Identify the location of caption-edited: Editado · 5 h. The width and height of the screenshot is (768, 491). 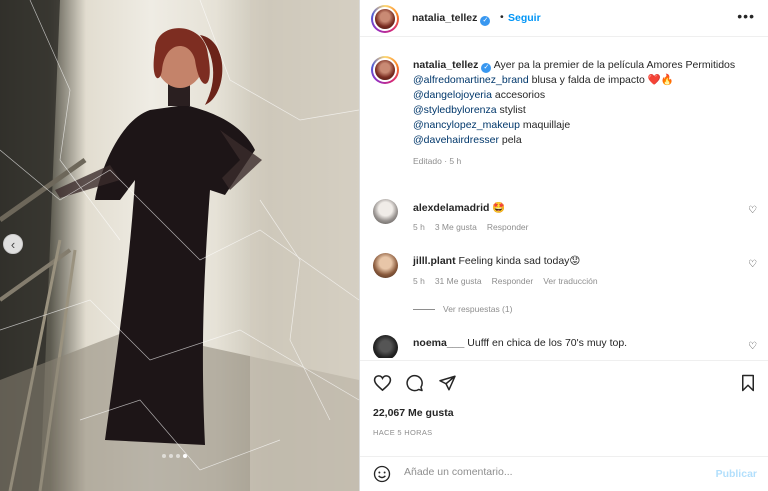
(437, 161).